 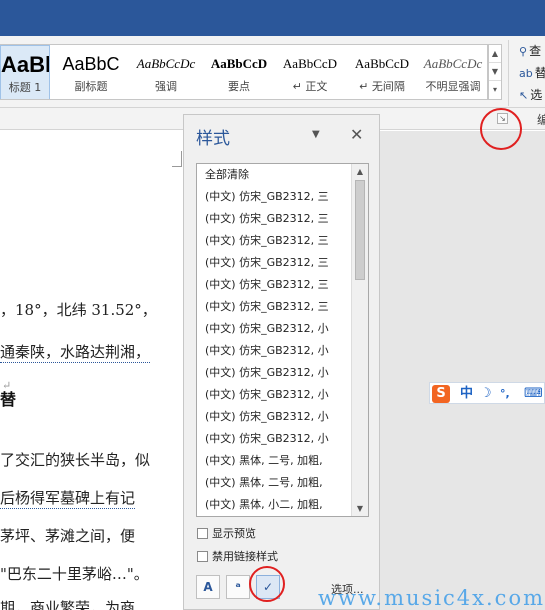 I want to click on pane-menu-icon: ▼, so click(x=316, y=134).